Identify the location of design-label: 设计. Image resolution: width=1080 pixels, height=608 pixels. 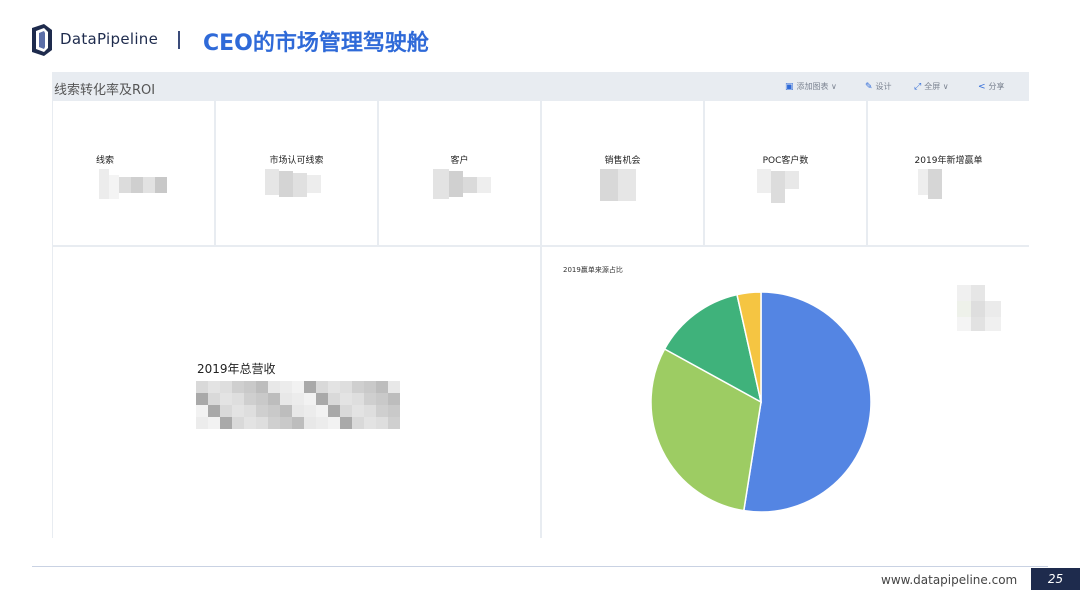
(883, 86).